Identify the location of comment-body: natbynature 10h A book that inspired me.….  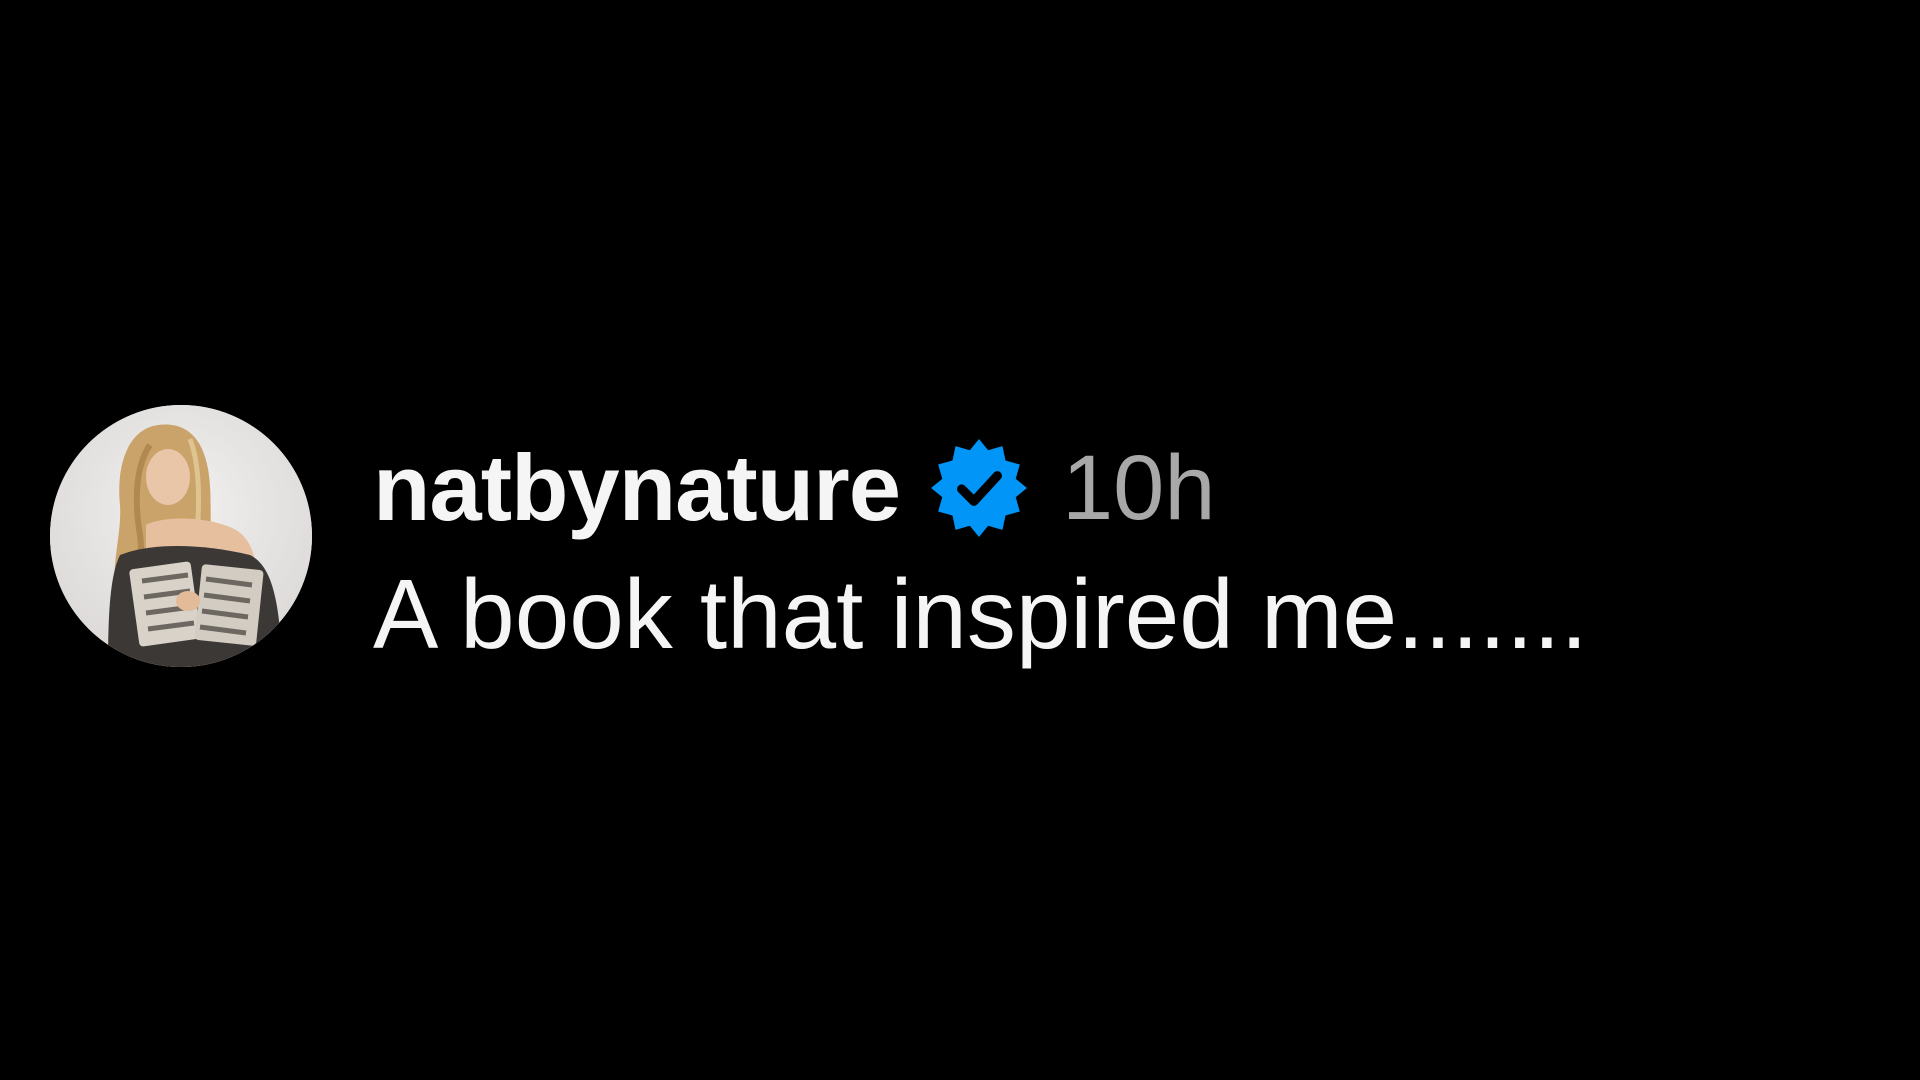
(980, 548).